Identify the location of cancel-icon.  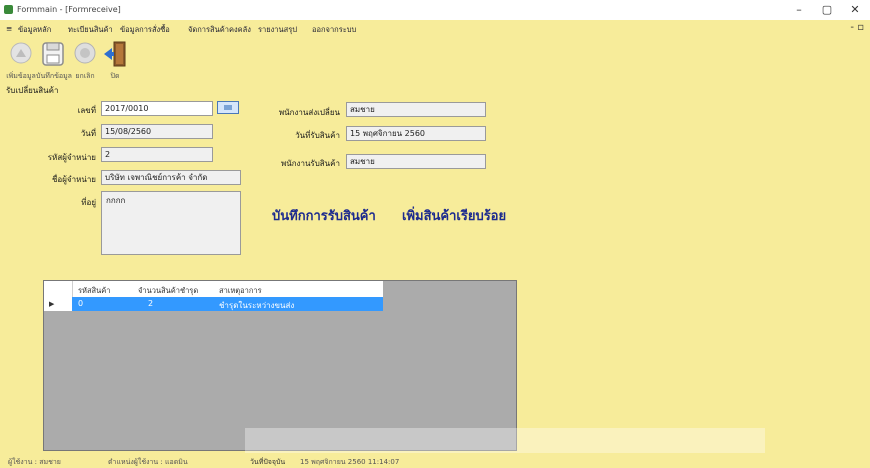
(85, 53).